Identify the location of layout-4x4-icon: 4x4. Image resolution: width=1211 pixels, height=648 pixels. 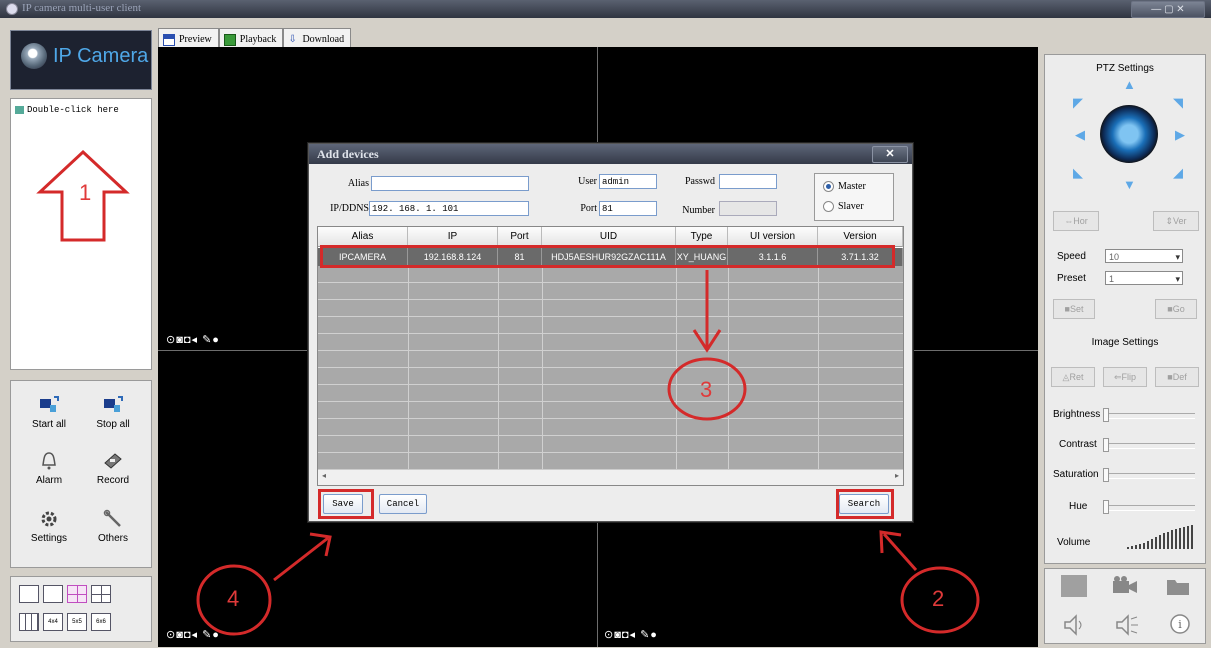
(53, 622).